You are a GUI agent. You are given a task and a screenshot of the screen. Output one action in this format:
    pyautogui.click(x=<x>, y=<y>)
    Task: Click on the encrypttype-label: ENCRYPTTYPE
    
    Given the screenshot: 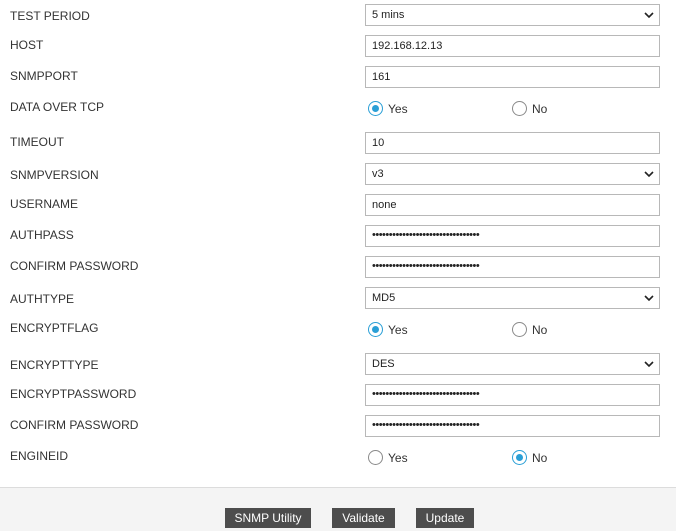 What is the action you would take?
    pyautogui.click(x=54, y=365)
    